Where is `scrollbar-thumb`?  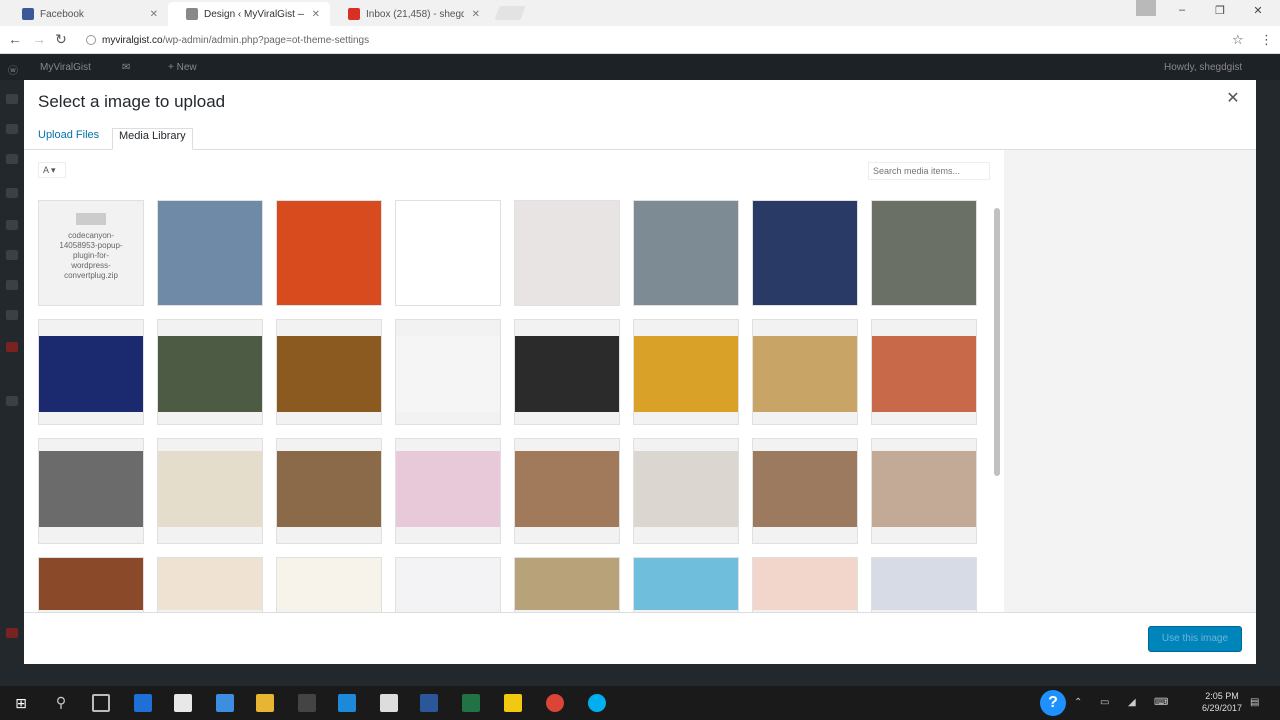 scrollbar-thumb is located at coordinates (997, 342).